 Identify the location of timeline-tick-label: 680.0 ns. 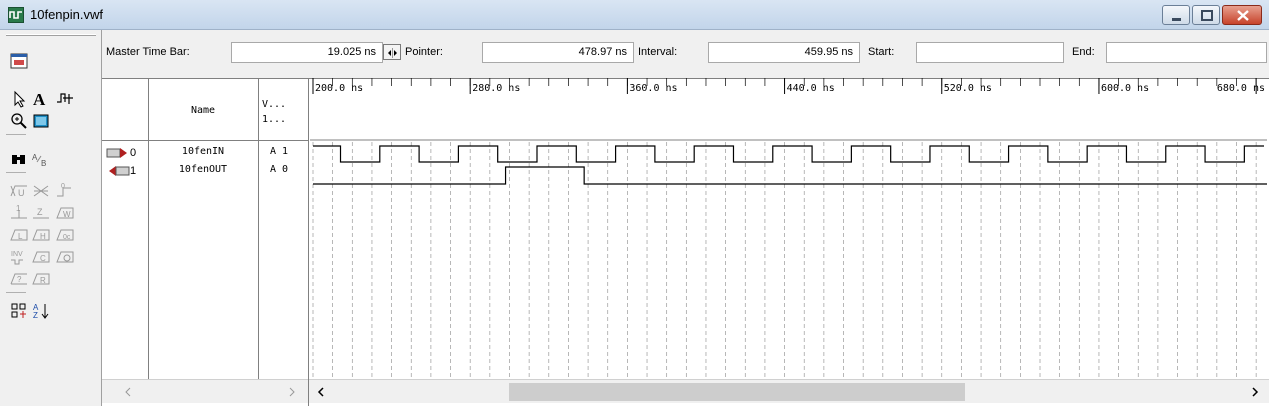
(1241, 88).